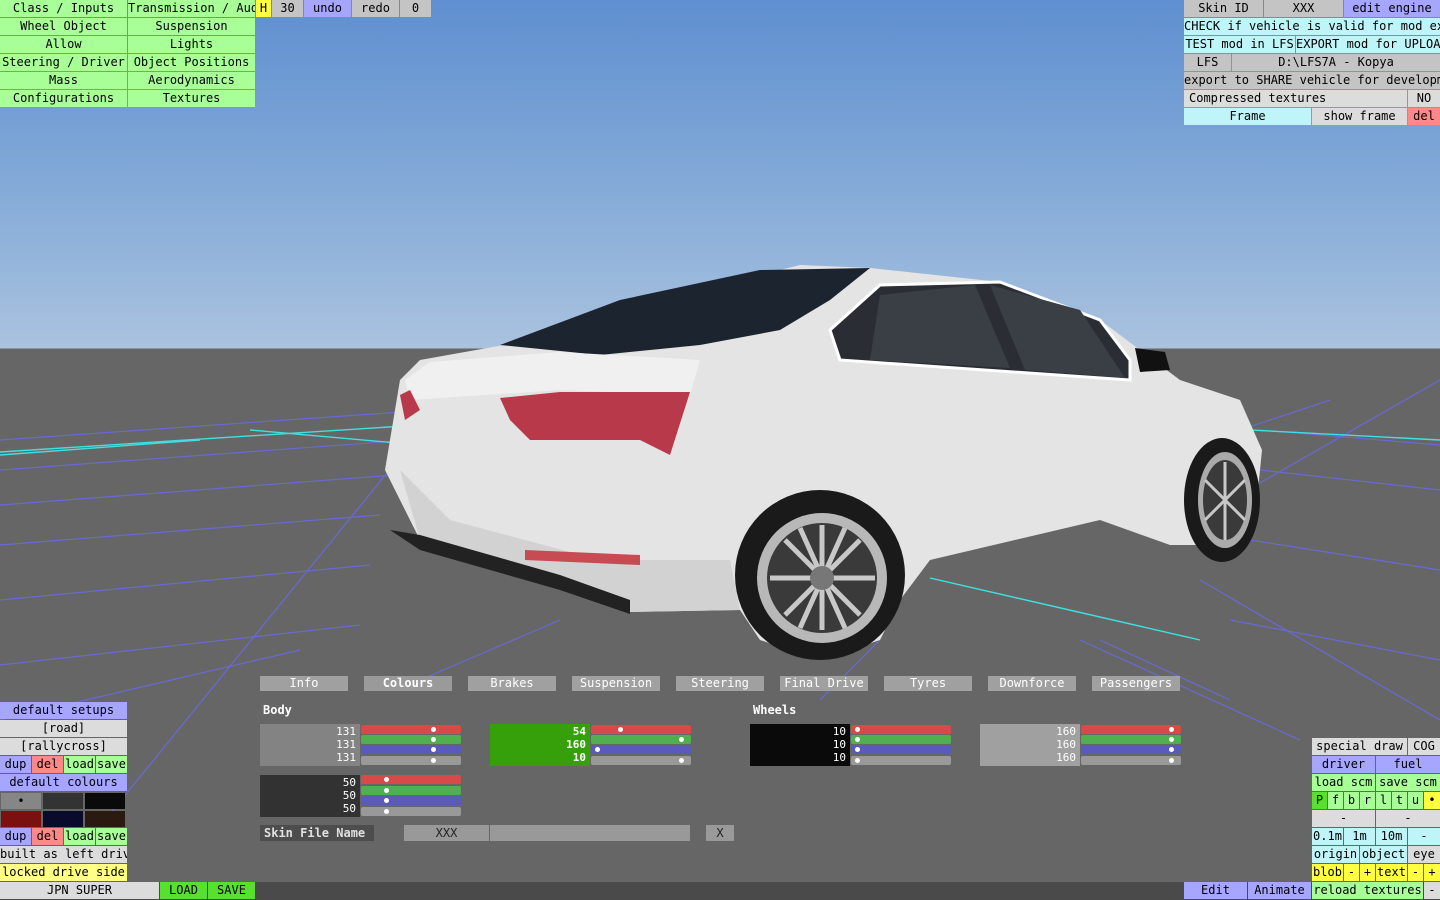 The width and height of the screenshot is (1440, 900). I want to click on blob-button: blob, so click(1327, 872).